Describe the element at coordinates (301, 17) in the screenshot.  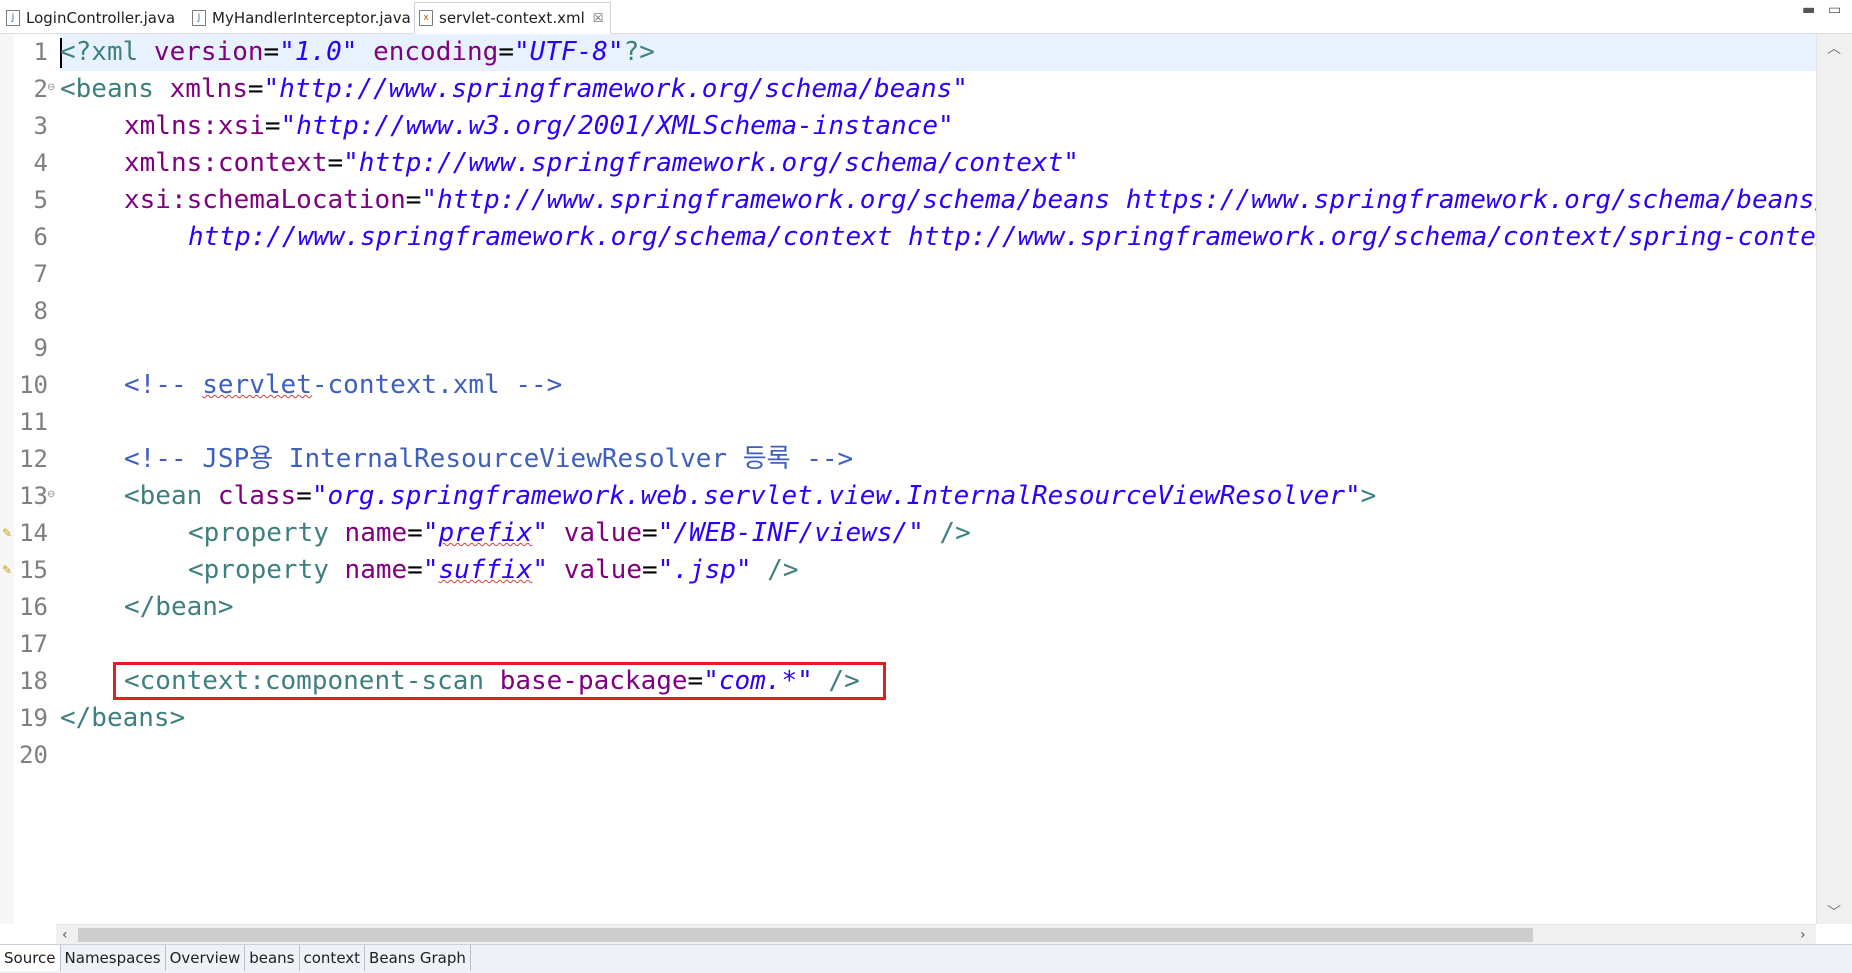
I see `tab-my-handler-interceptor: J MyHandlerInterceptor.java` at that location.